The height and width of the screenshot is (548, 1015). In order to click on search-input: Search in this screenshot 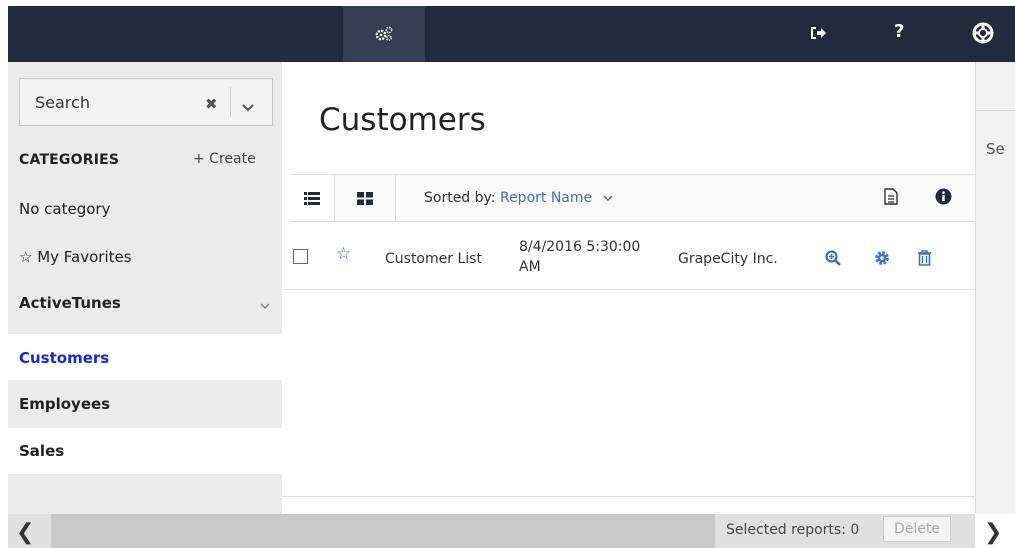, I will do `click(62, 102)`.